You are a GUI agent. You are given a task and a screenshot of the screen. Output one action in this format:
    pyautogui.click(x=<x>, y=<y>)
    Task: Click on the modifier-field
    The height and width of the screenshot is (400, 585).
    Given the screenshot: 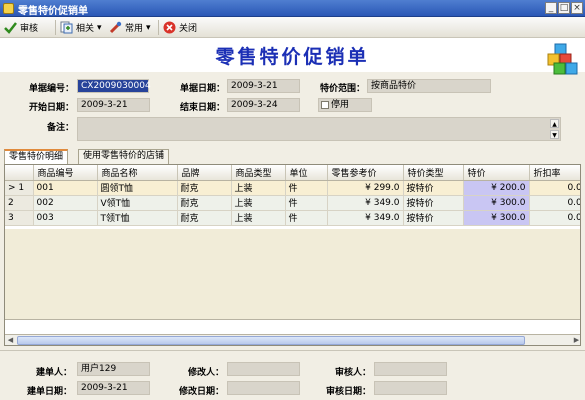 What is the action you would take?
    pyautogui.click(x=263, y=369)
    